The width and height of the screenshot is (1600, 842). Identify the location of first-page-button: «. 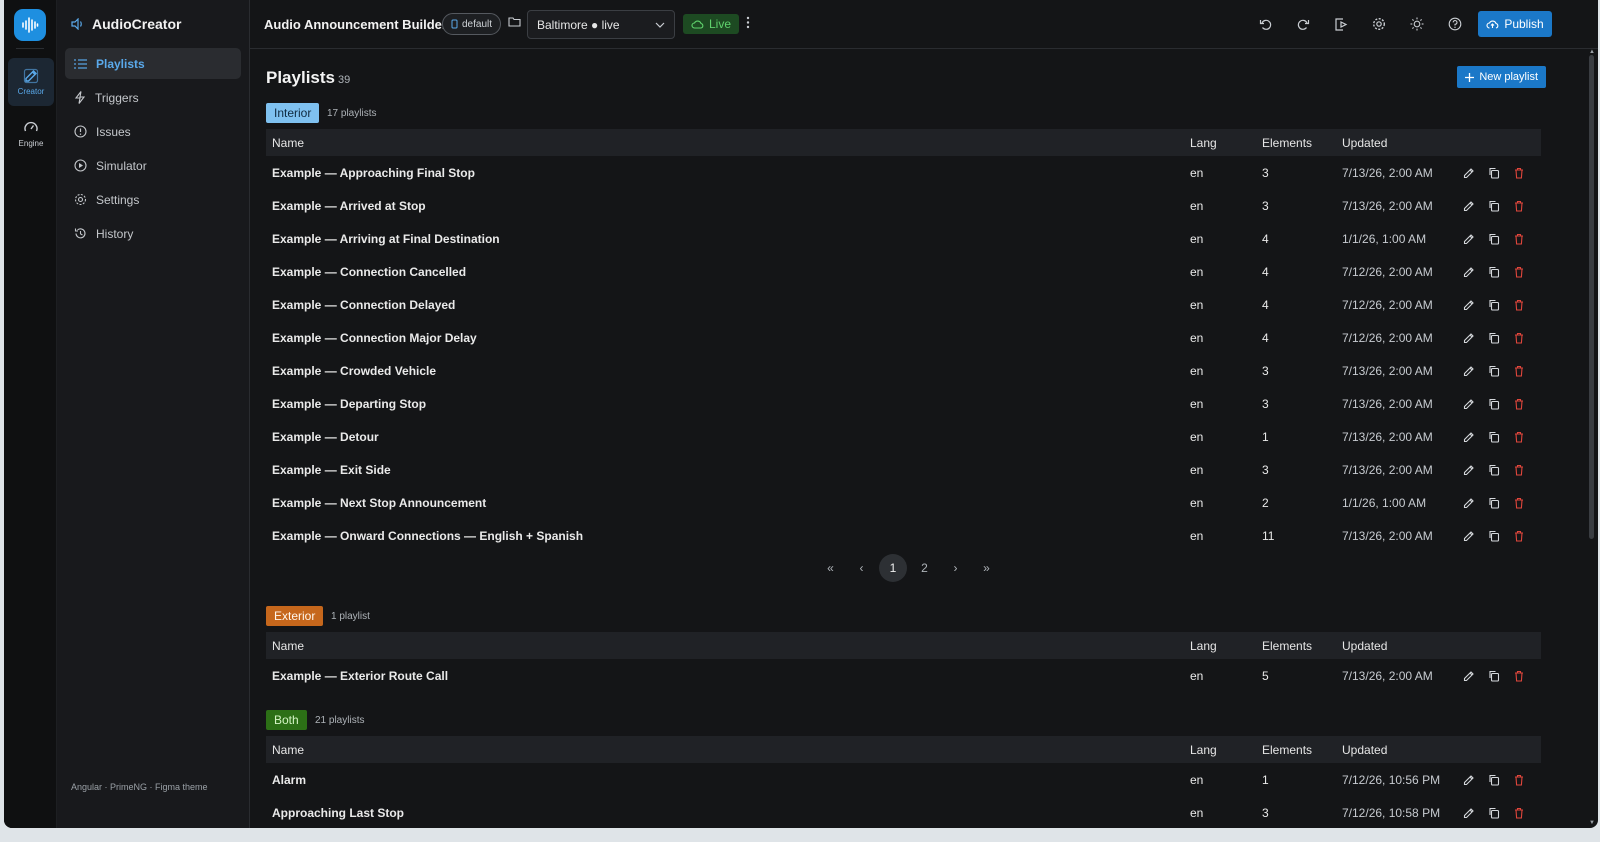
(830, 568).